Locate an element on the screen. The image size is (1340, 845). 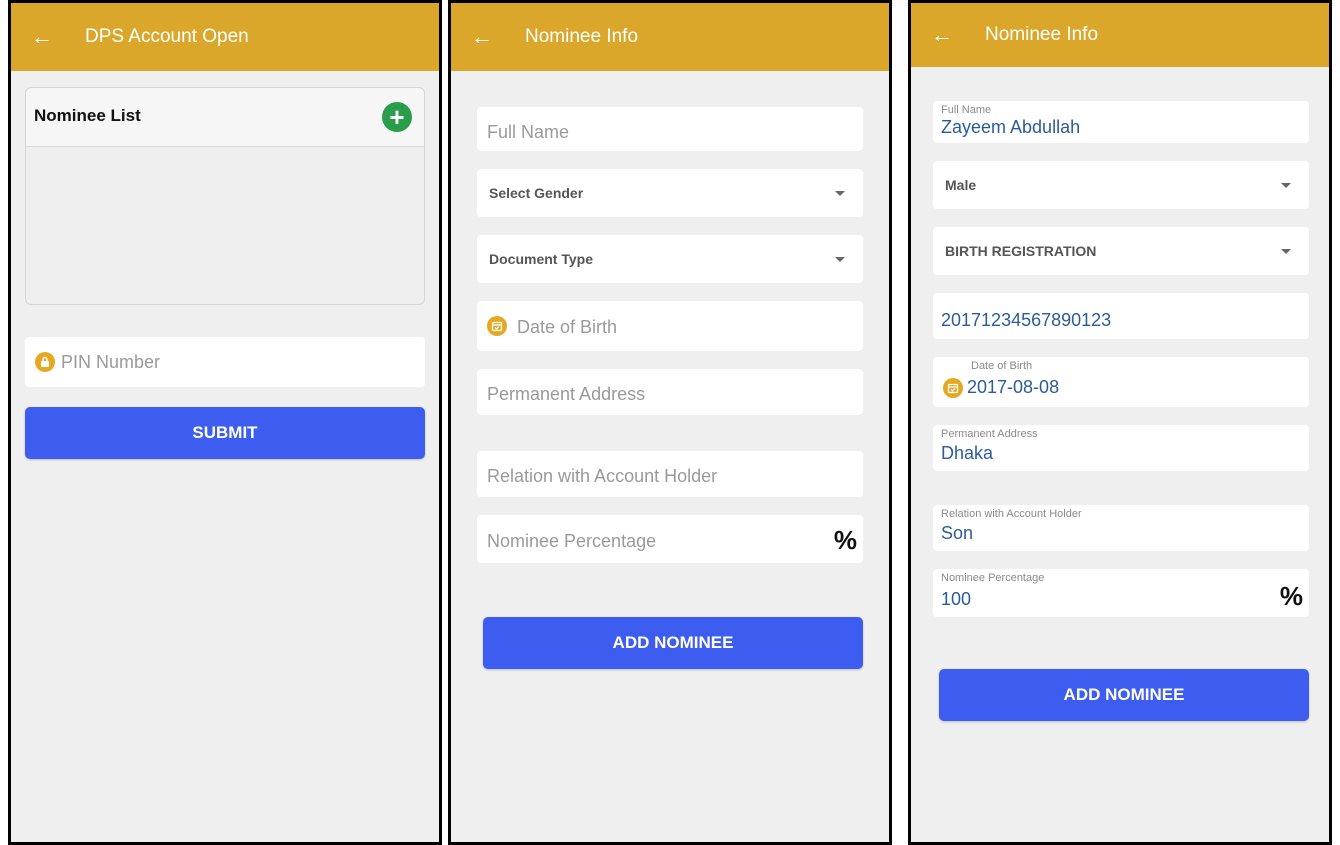
permanent-address-placeholder: Permanent Address is located at coordinates (566, 394).